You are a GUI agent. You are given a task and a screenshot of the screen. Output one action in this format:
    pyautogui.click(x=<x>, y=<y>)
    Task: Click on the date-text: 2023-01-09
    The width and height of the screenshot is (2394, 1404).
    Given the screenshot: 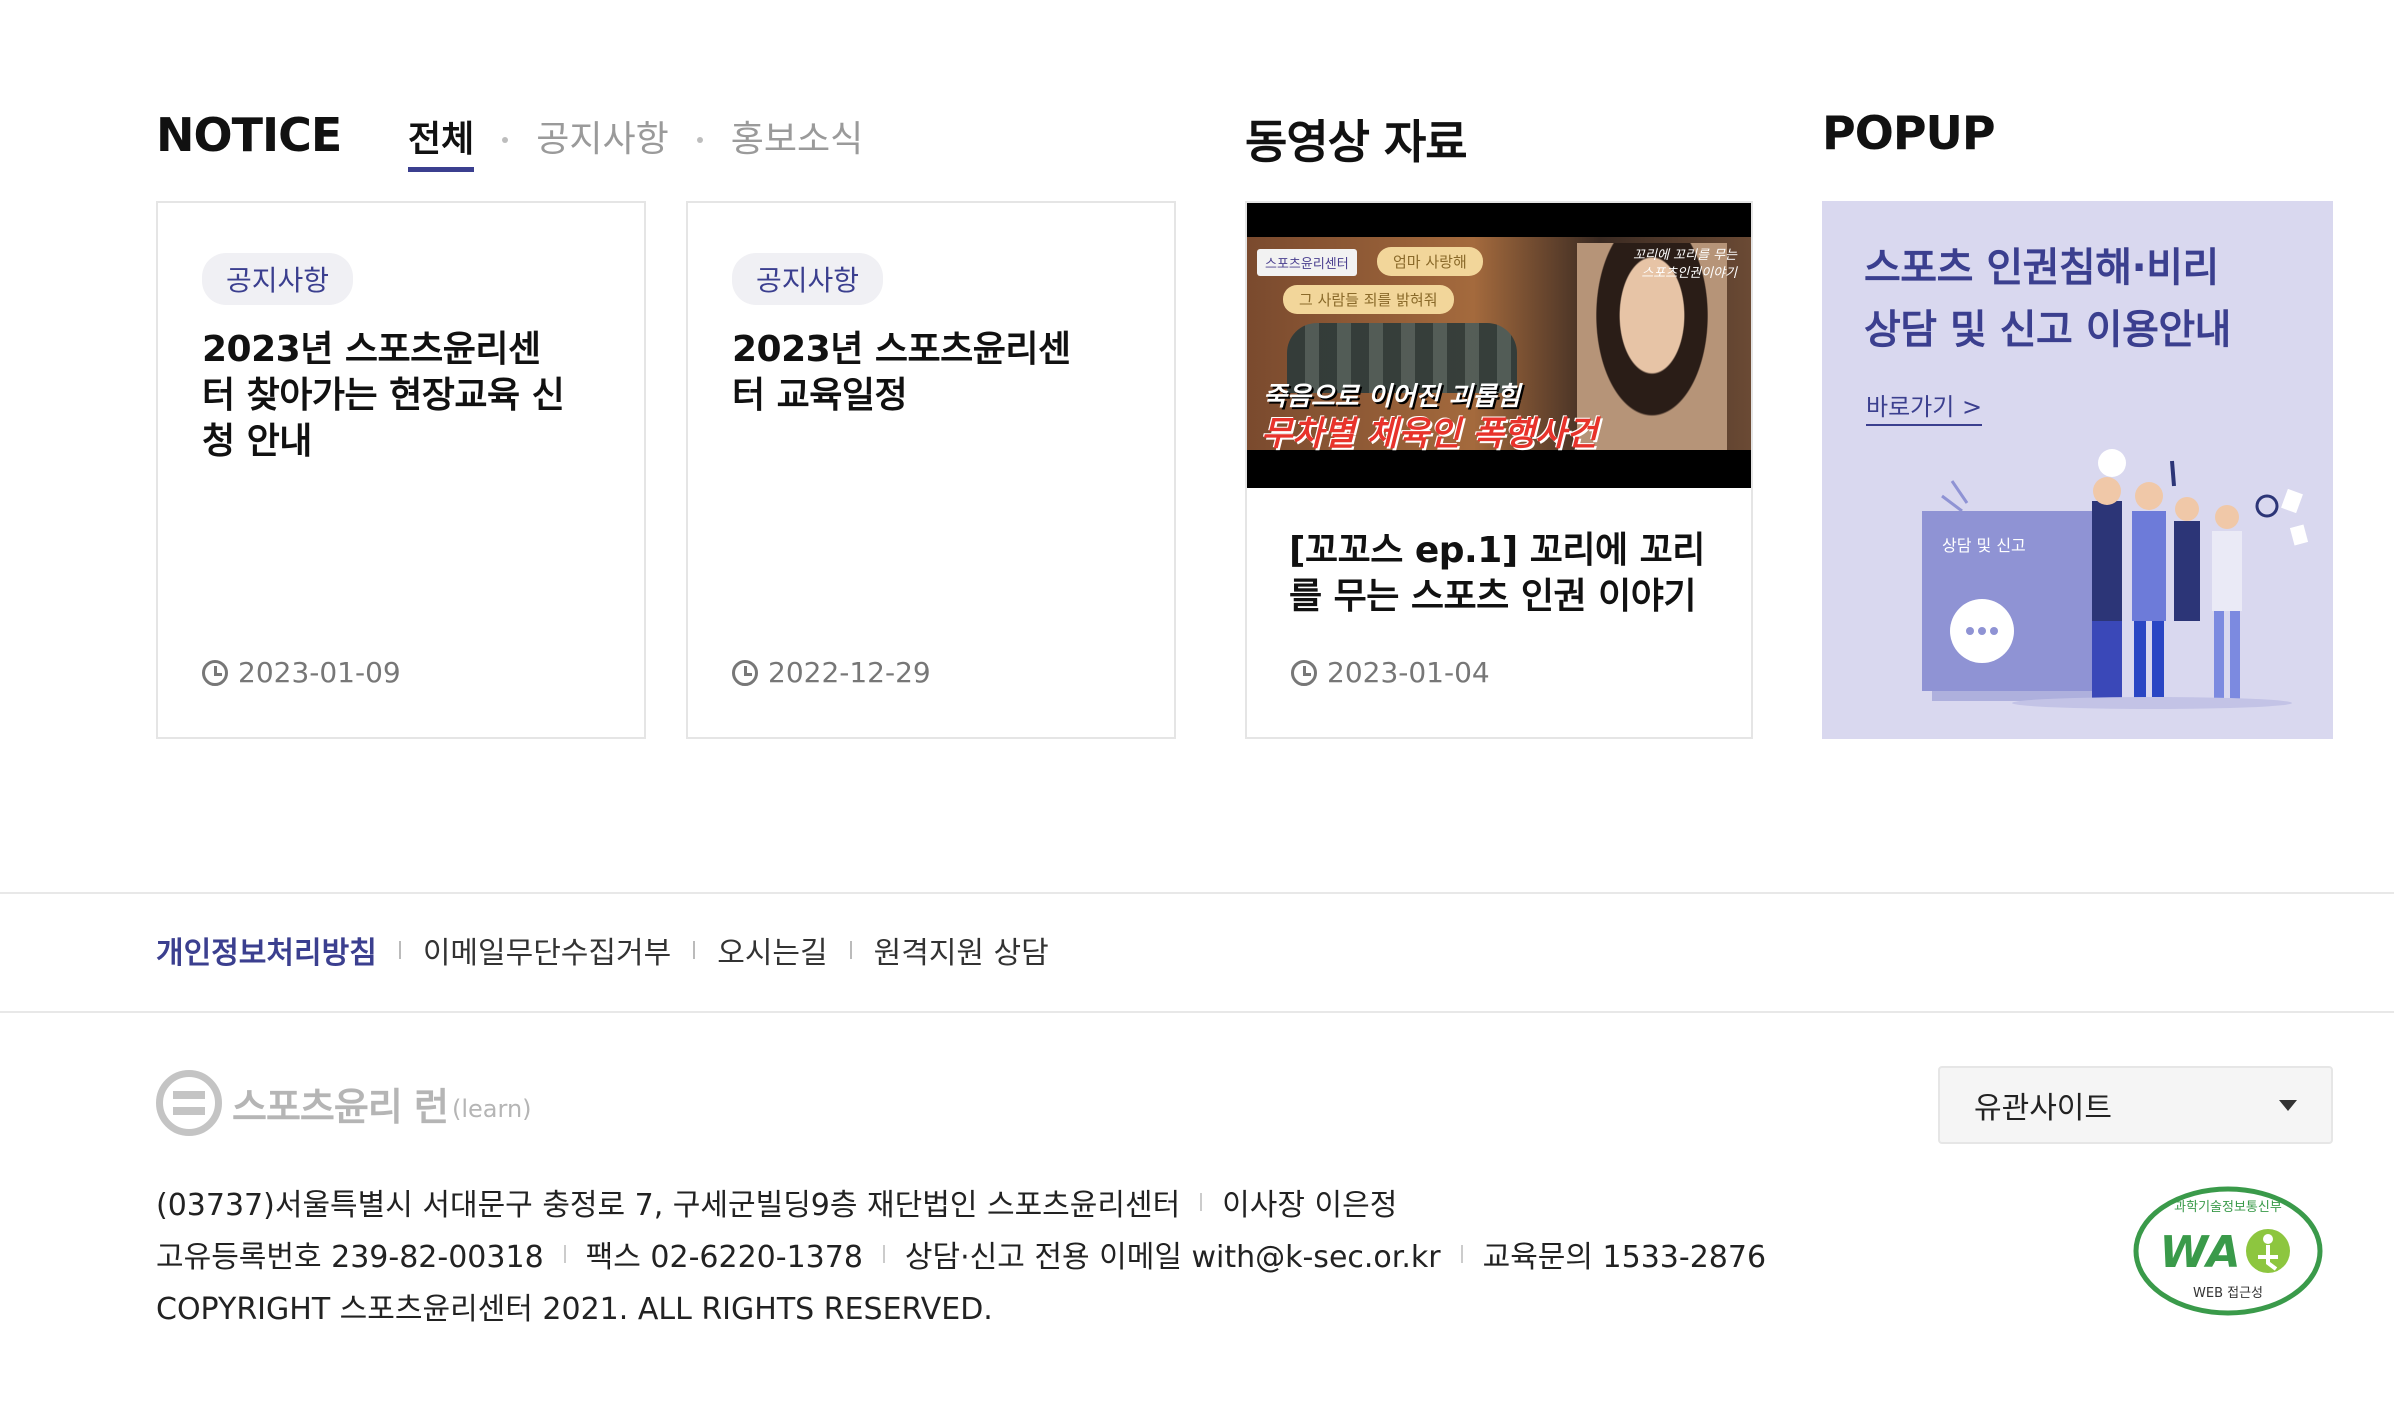 What is the action you would take?
    pyautogui.click(x=319, y=672)
    